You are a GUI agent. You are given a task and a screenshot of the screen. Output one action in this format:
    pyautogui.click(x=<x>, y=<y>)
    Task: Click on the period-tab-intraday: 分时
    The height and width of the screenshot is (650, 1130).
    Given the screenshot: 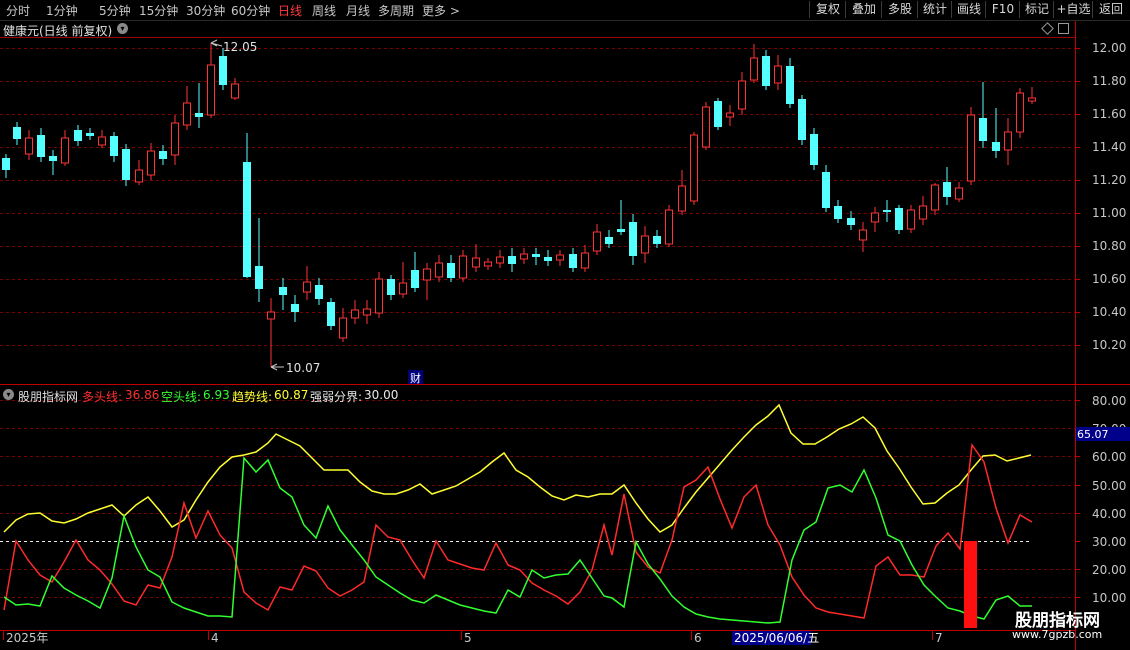 What is the action you would take?
    pyautogui.click(x=18, y=10)
    